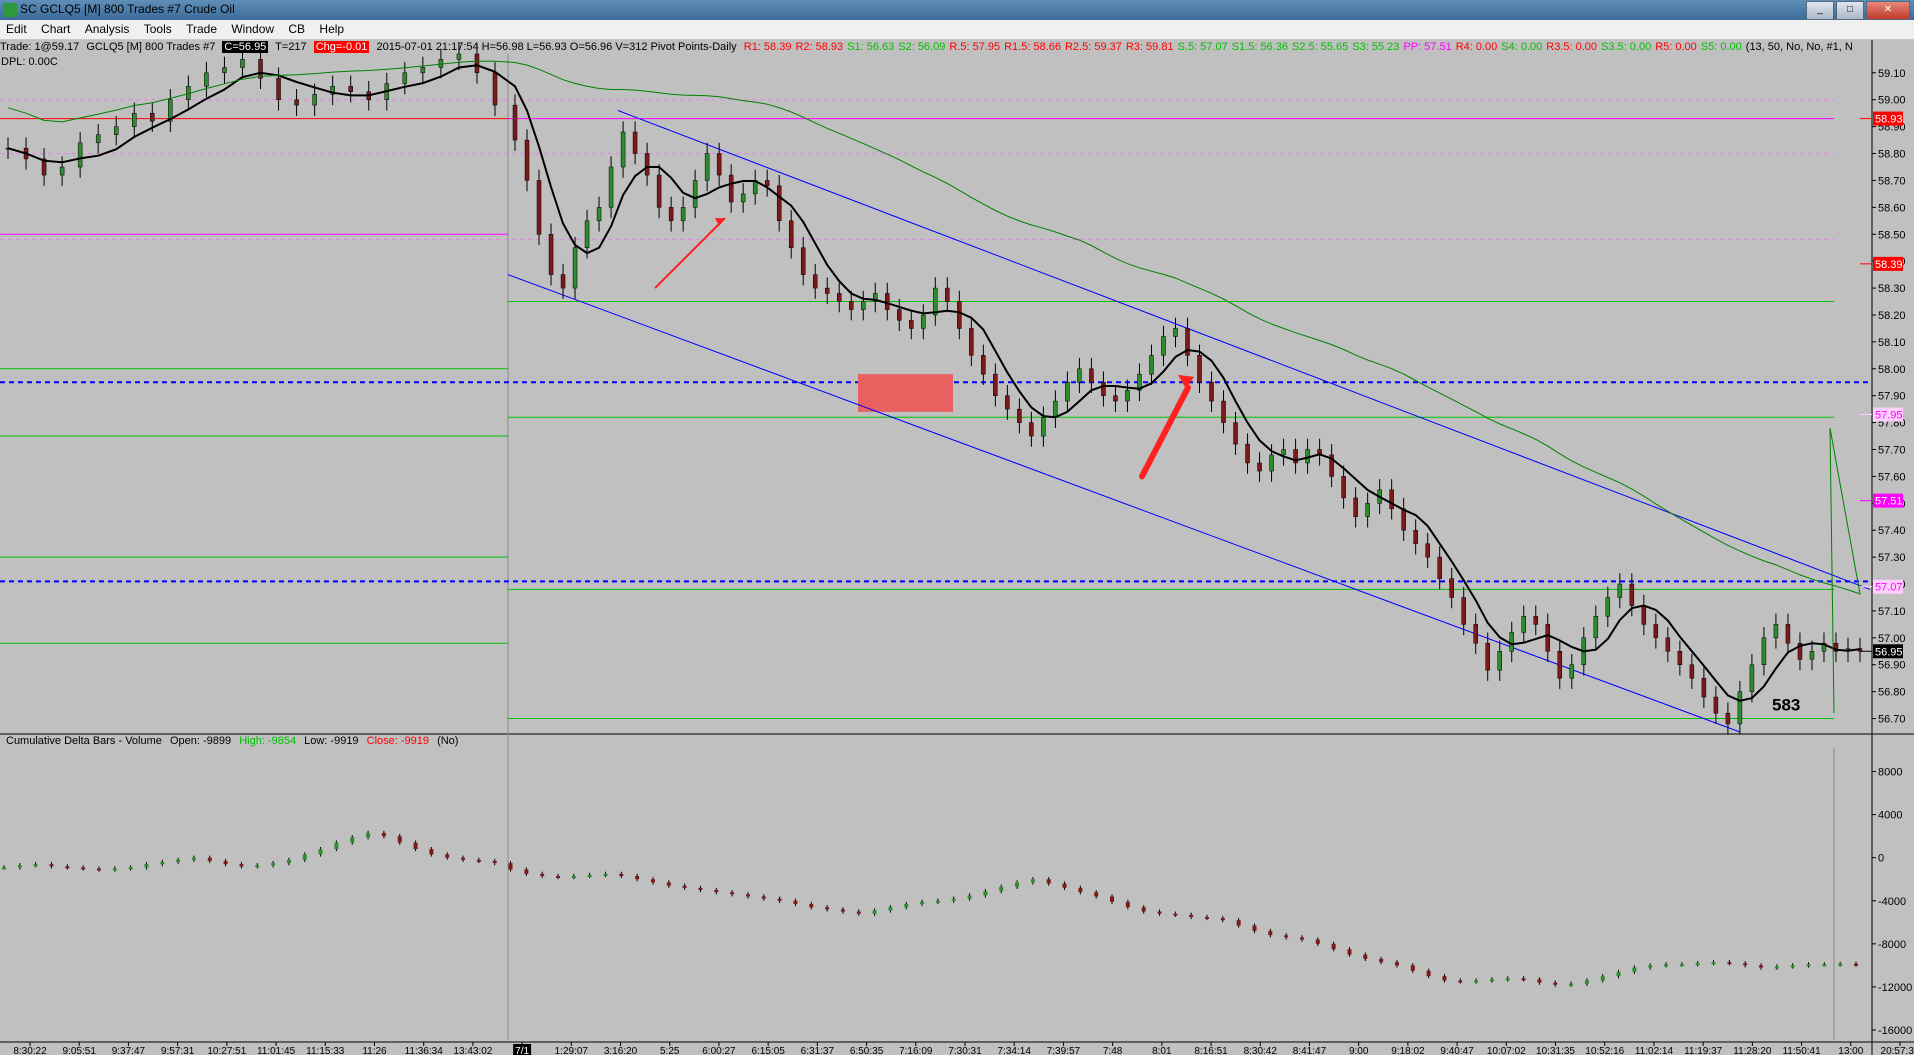 Image resolution: width=1914 pixels, height=1055 pixels. What do you see at coordinates (1892, 208) in the screenshot?
I see `y-tick-label: 58.60` at bounding box center [1892, 208].